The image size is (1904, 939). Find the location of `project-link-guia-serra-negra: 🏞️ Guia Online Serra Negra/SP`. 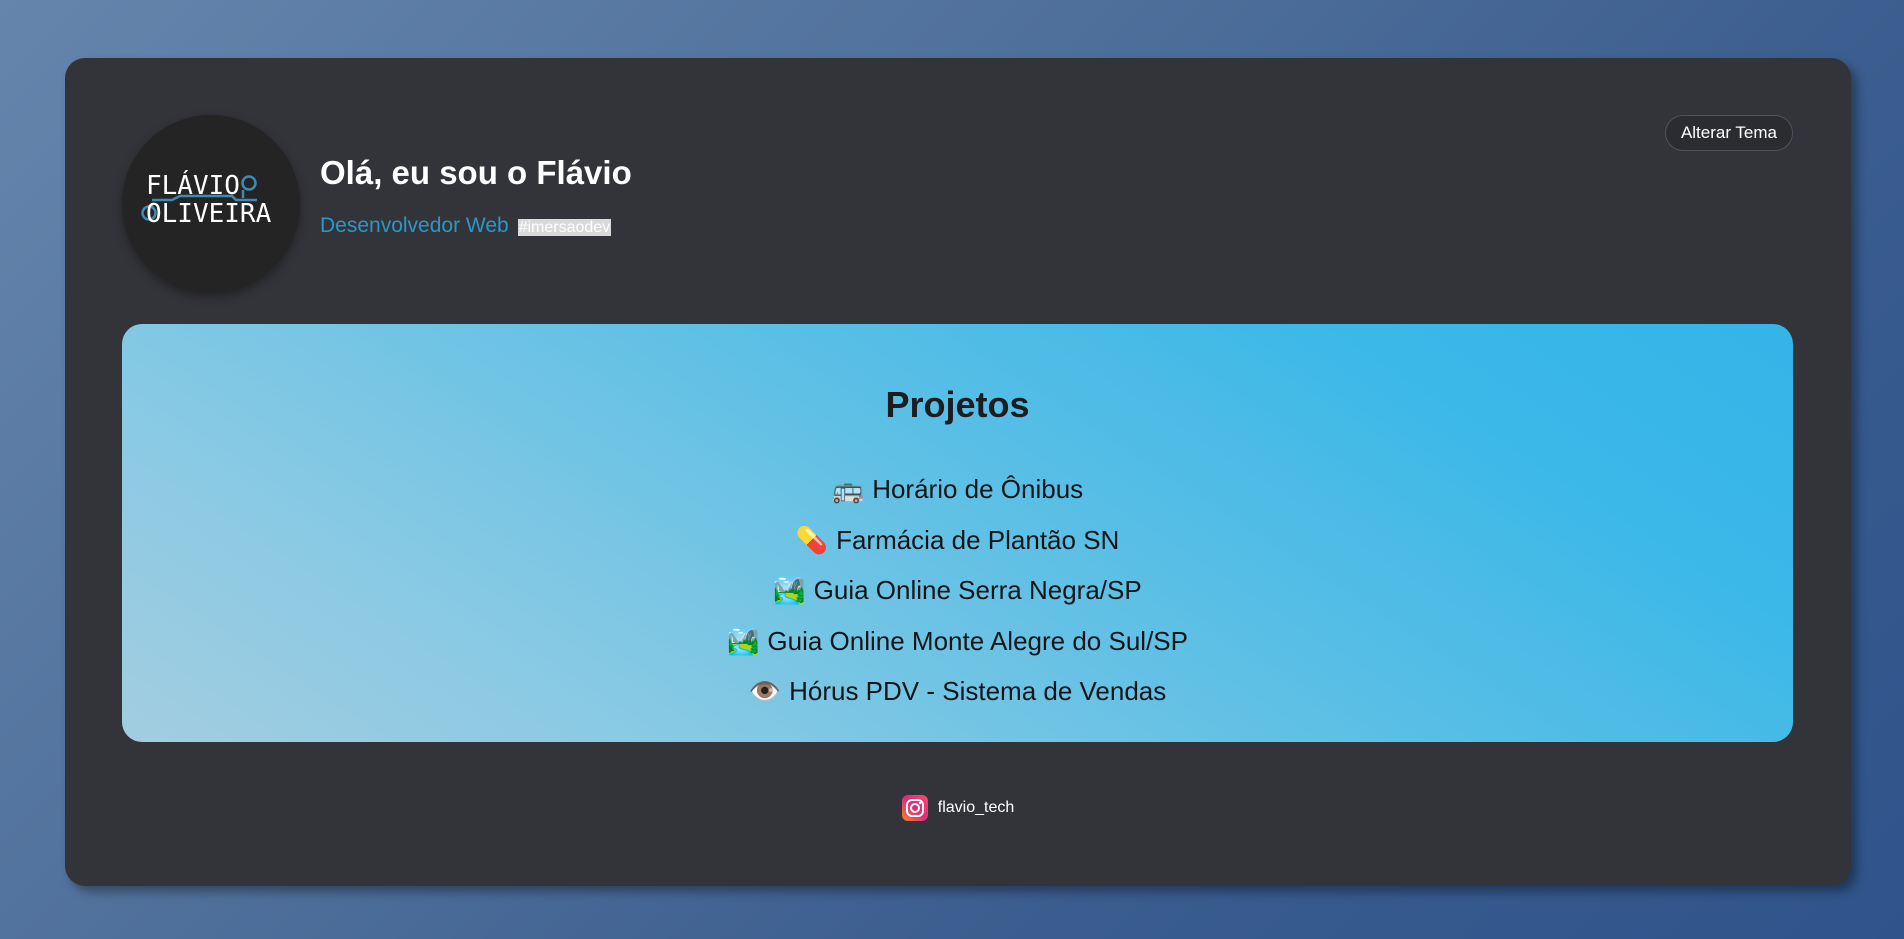

project-link-guia-serra-negra: 🏞️ Guia Online Serra Negra/SP is located at coordinates (957, 590).